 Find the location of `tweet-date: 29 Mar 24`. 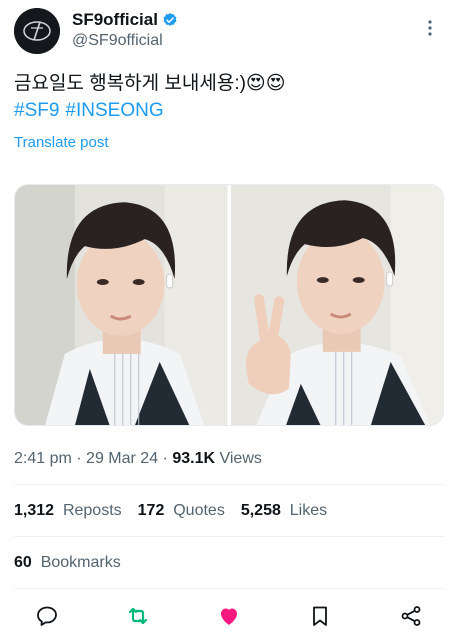

tweet-date: 29 Mar 24 is located at coordinates (122, 458).